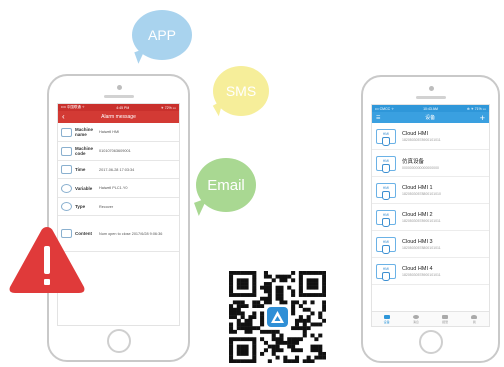  I want to click on tab-label: 报警, so click(445, 321).